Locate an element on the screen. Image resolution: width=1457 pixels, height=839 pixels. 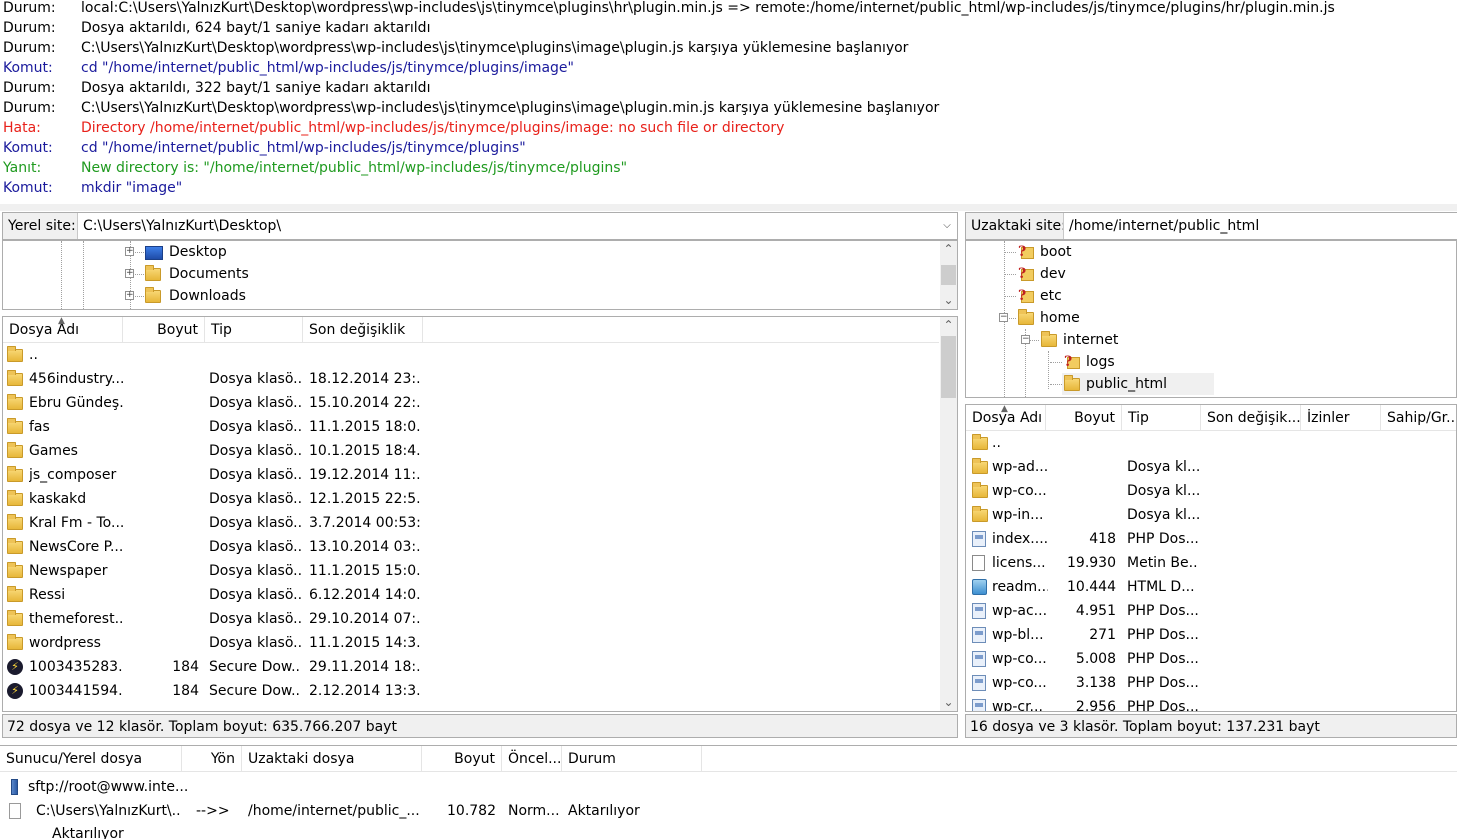
tree-item-label: etc is located at coordinates (1053, 296).